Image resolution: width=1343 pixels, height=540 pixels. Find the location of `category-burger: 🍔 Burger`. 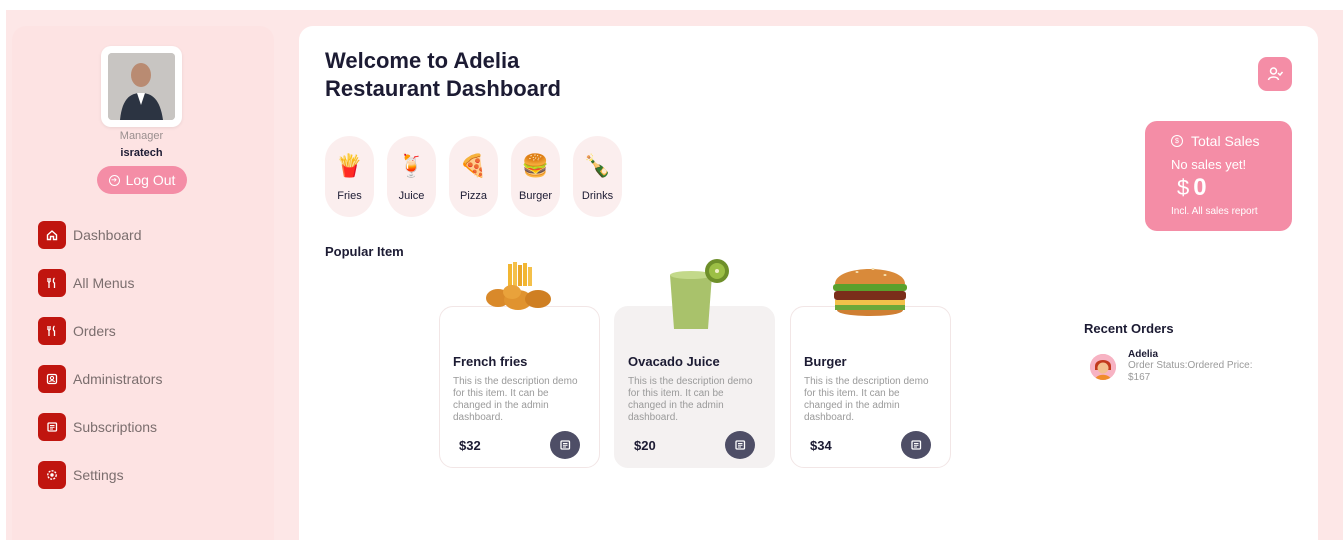

category-burger: 🍔 Burger is located at coordinates (535, 176).